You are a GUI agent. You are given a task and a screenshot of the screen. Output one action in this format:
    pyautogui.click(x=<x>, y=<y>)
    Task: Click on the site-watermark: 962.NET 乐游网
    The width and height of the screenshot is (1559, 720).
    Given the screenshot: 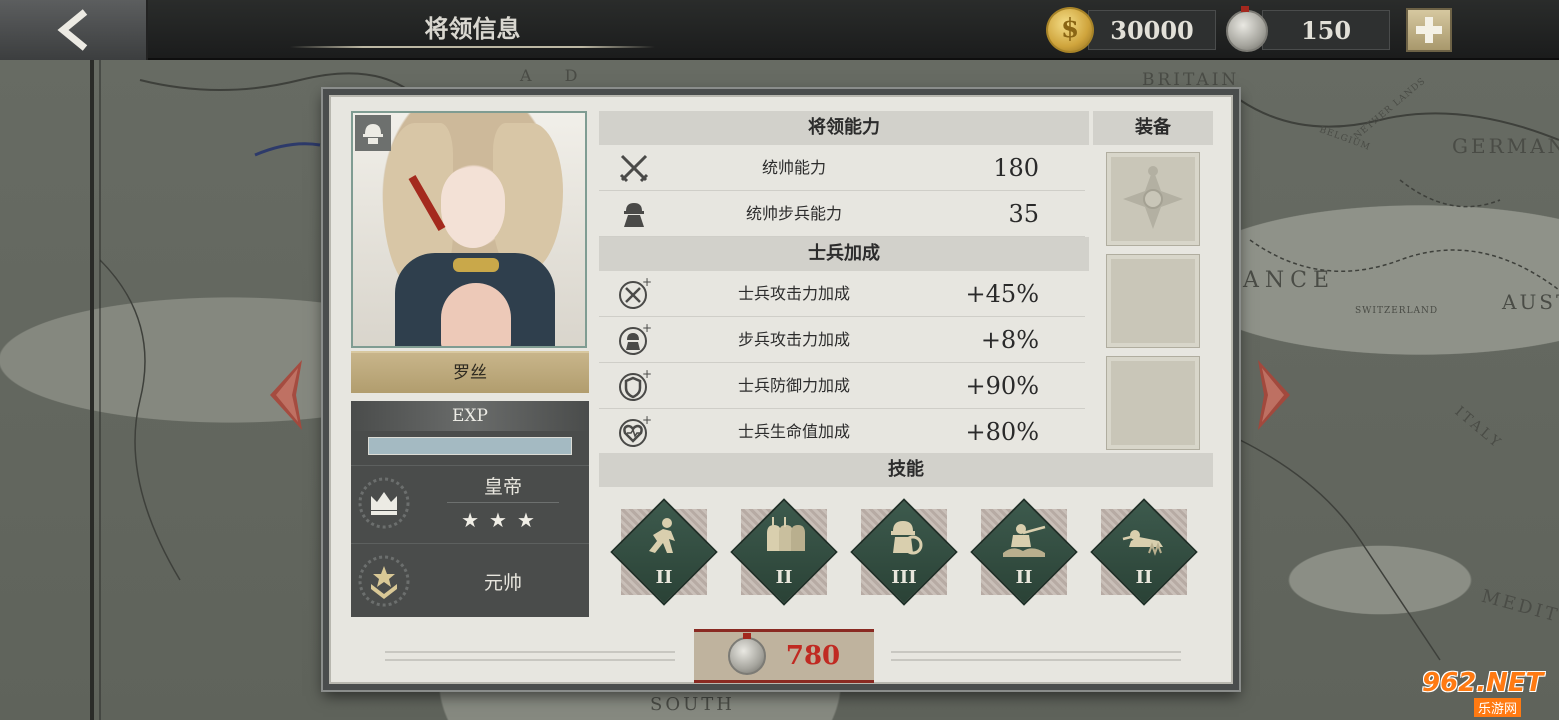 What is the action you would take?
    pyautogui.click(x=1489, y=692)
    